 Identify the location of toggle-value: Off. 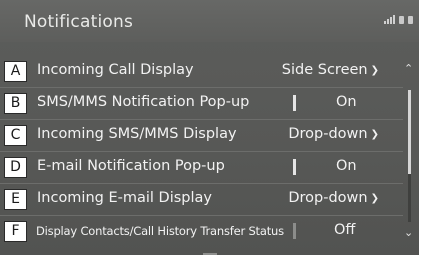
(344, 230).